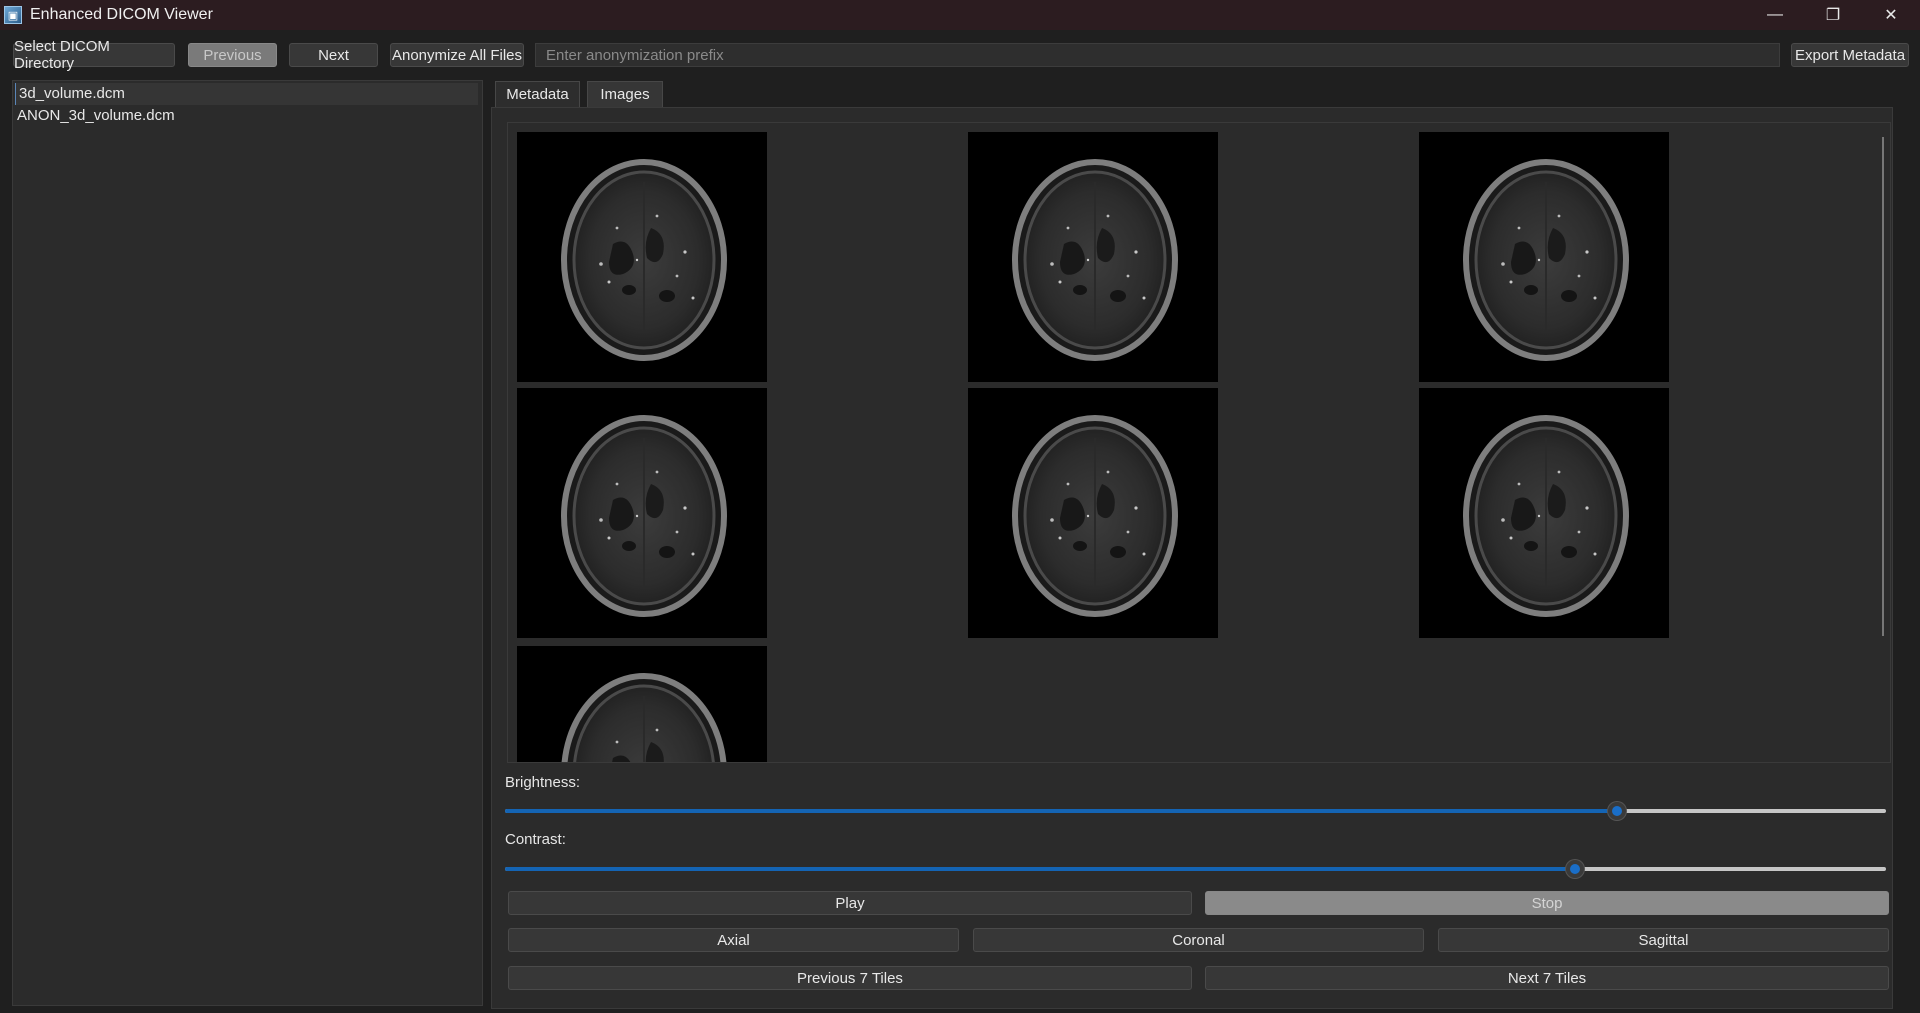  I want to click on previous-button: Previous, so click(232, 55).